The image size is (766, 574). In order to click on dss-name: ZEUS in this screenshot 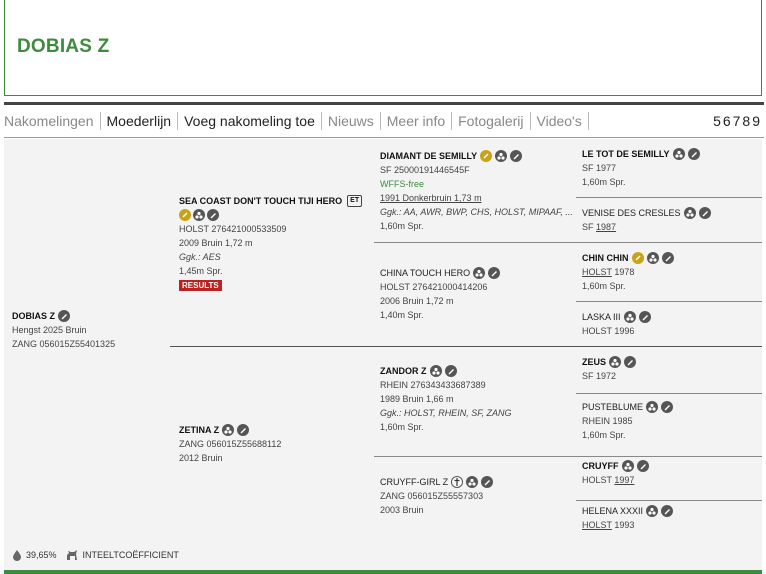, I will do `click(594, 362)`.